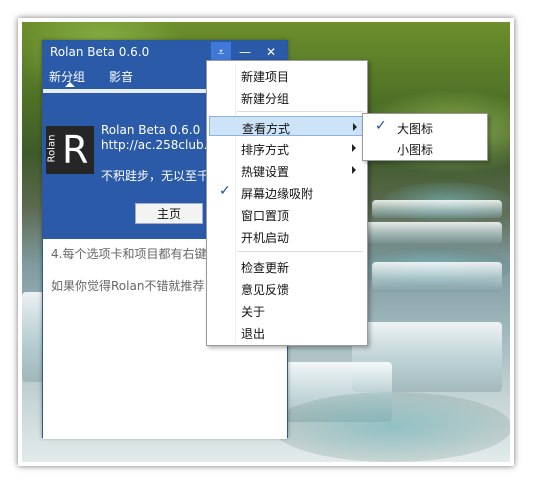 The width and height of the screenshot is (533, 484). What do you see at coordinates (266, 129) in the screenshot?
I see `menu-item-label: 查看方式` at bounding box center [266, 129].